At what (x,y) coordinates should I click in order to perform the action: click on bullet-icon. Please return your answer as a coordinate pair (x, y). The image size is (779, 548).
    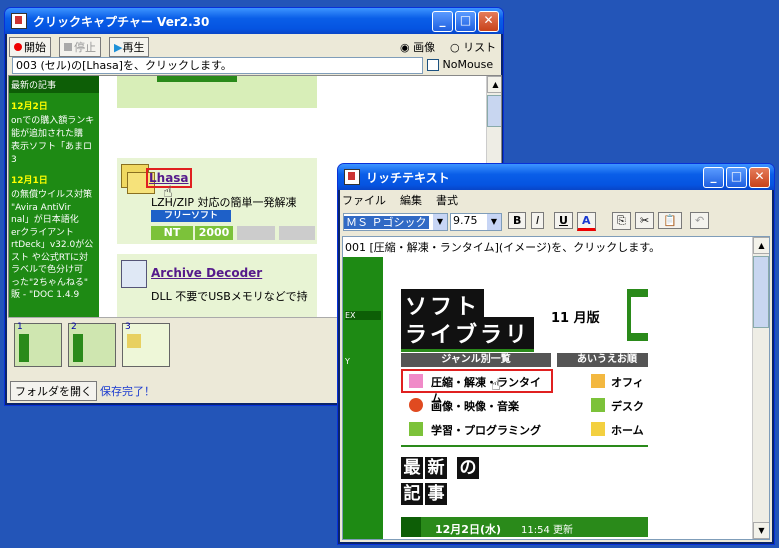
    Looking at the image, I should click on (639, 315).